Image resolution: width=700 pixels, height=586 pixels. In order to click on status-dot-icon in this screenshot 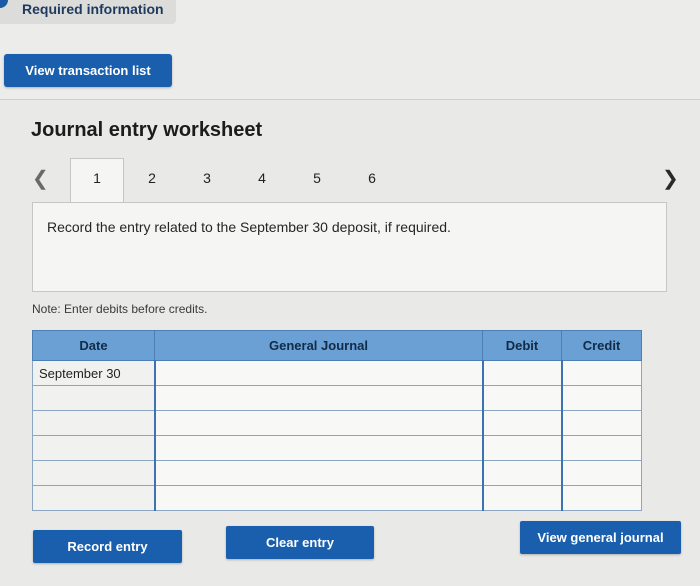, I will do `click(4, 4)`.